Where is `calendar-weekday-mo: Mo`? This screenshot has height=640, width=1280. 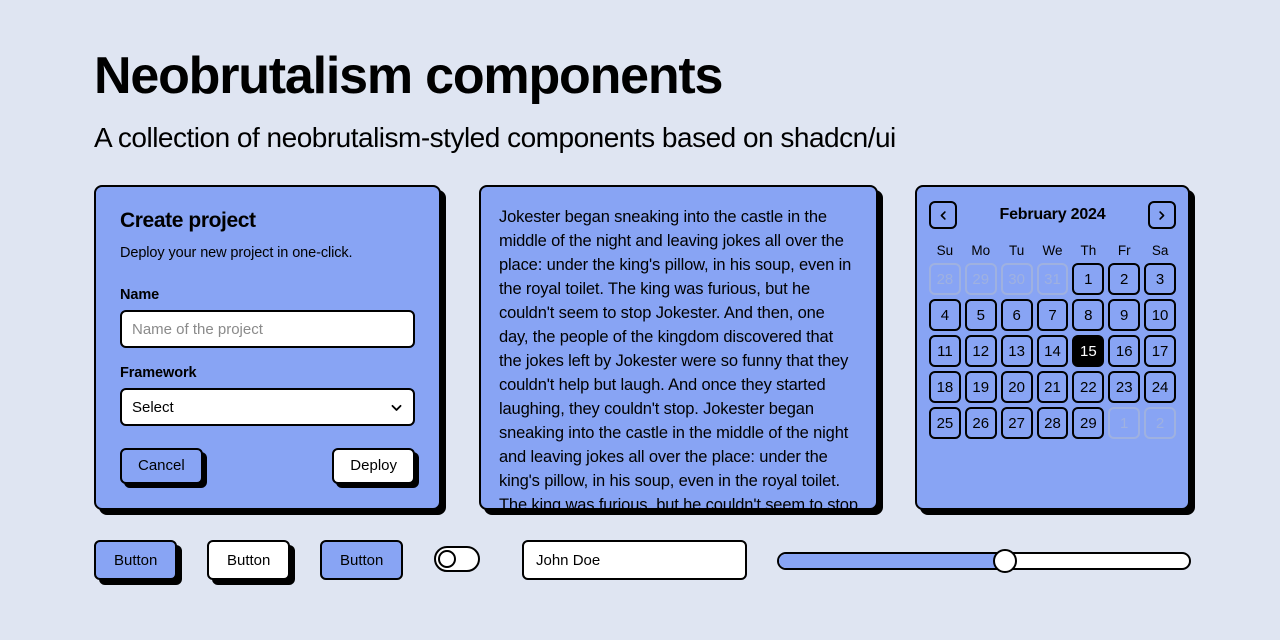
calendar-weekday-mo: Mo is located at coordinates (981, 250).